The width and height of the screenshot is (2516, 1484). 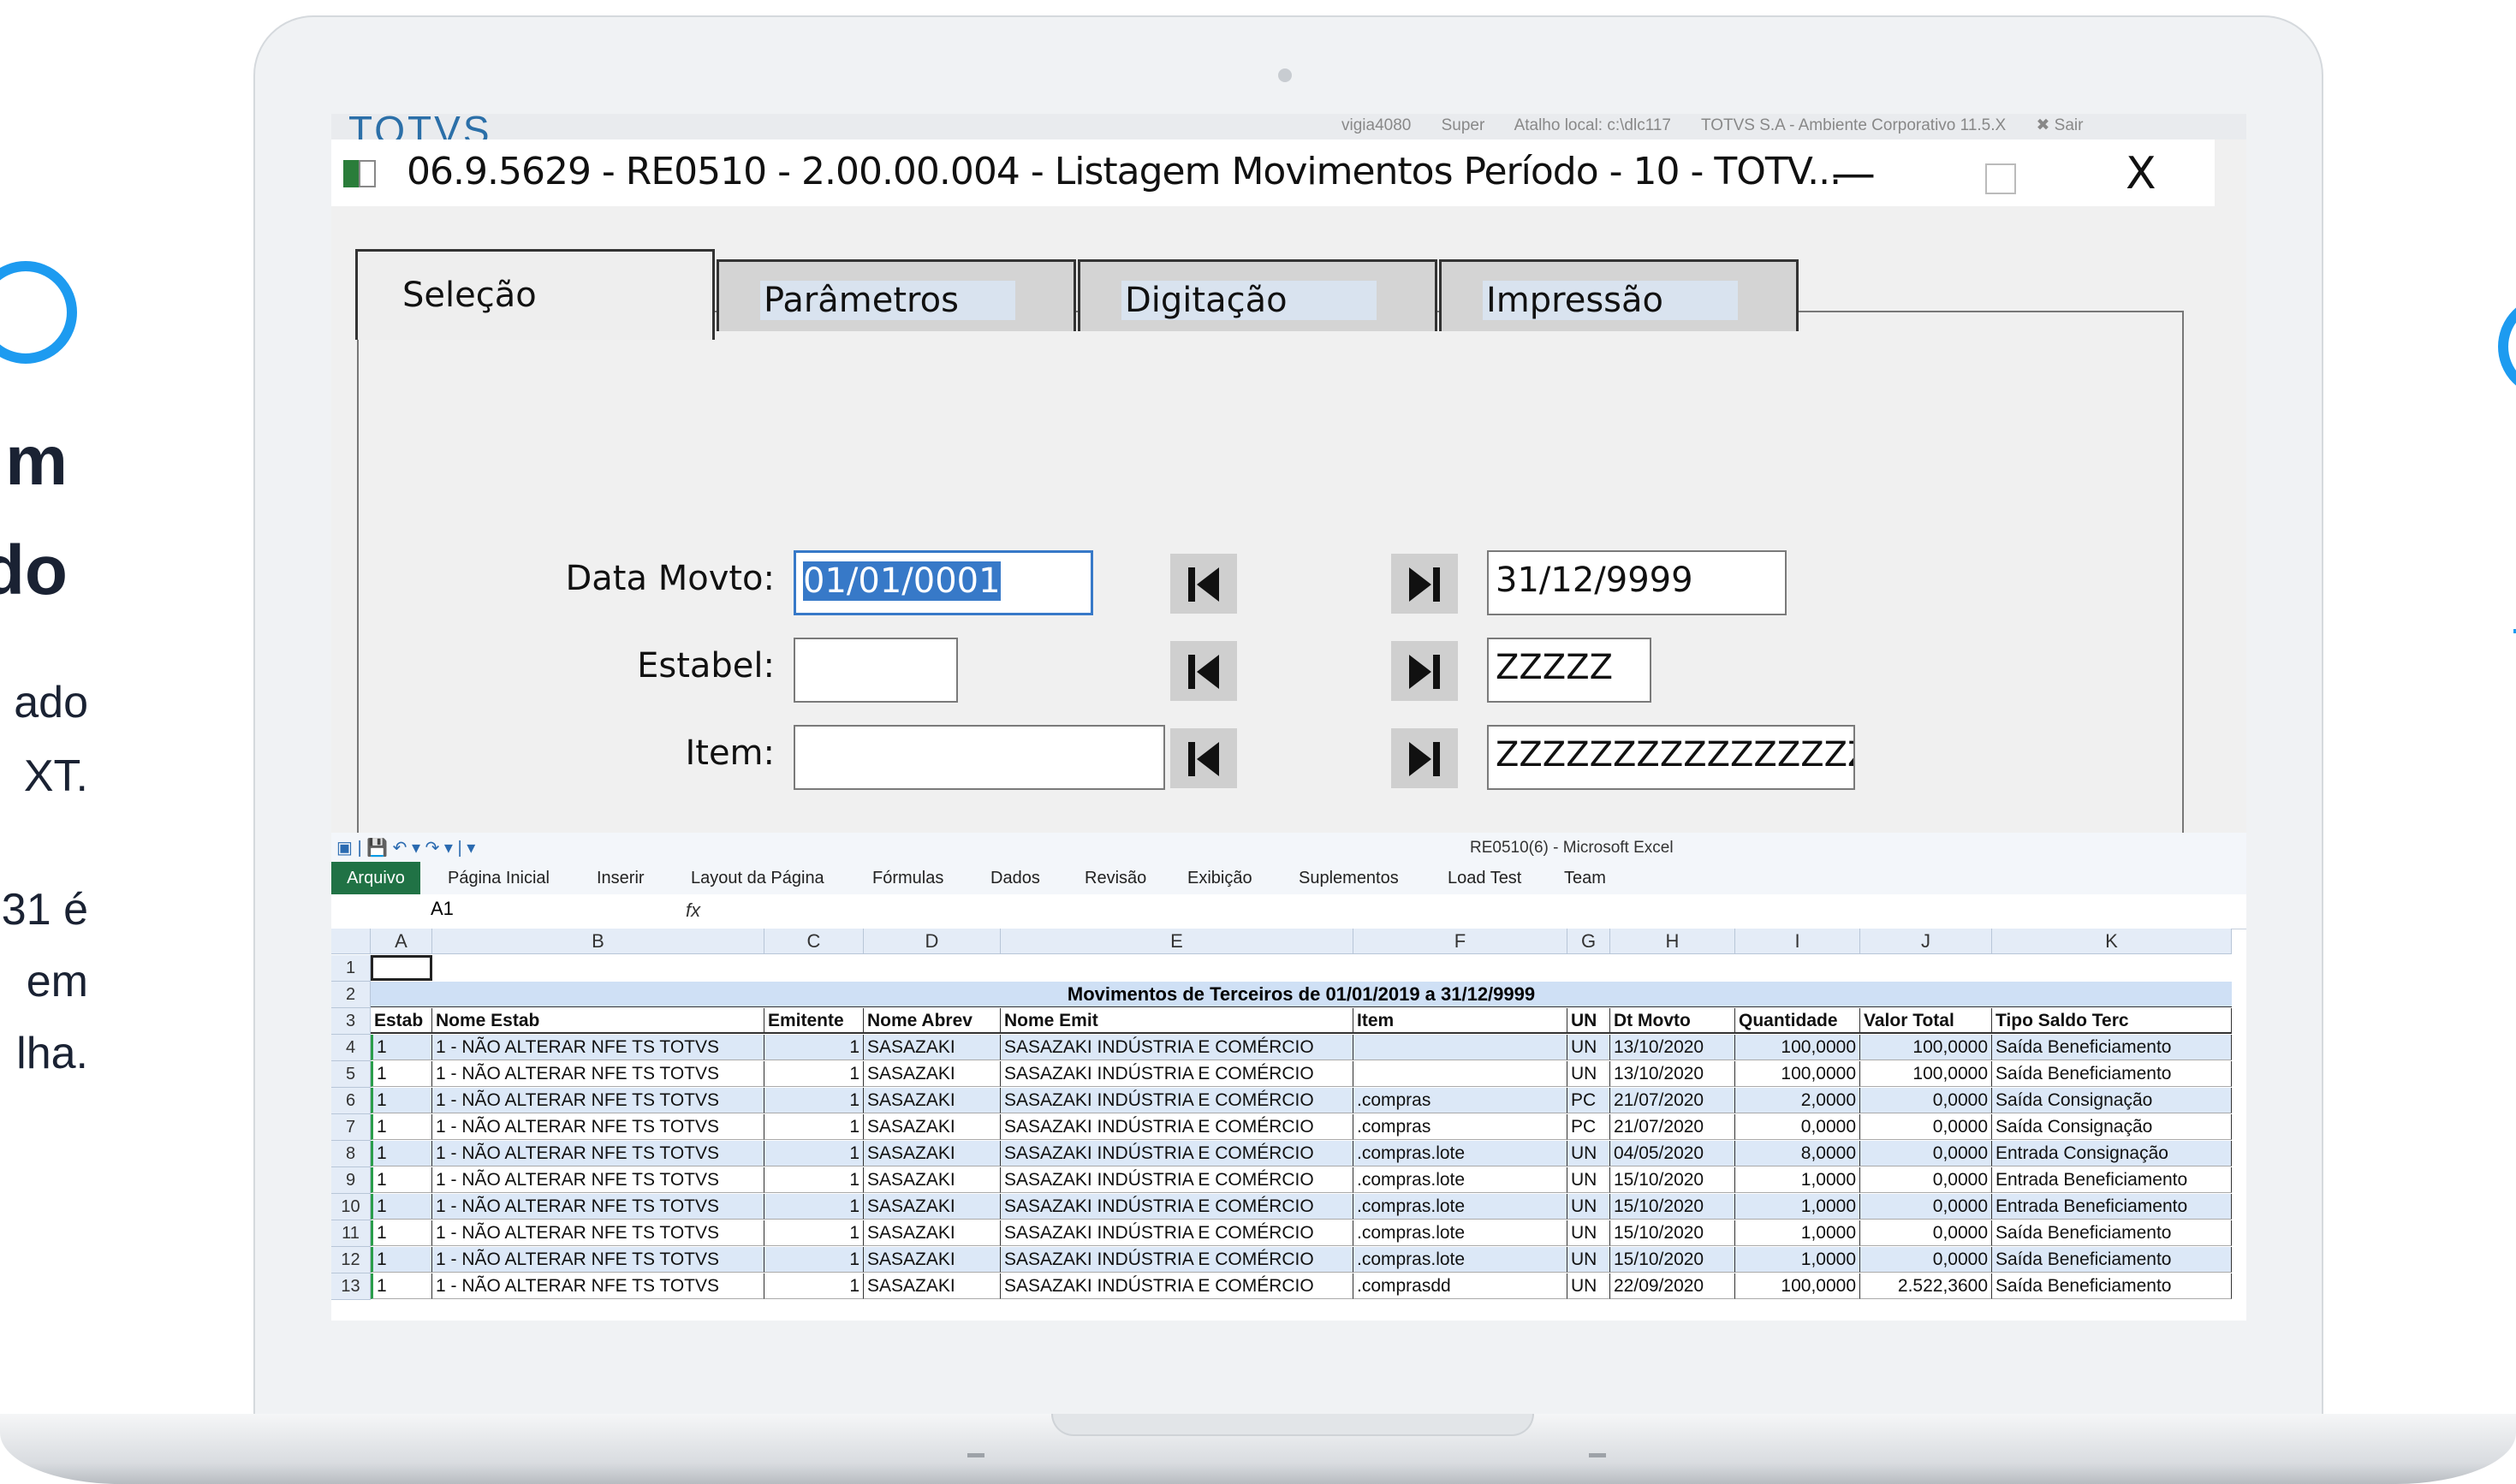 What do you see at coordinates (402, 942) in the screenshot?
I see `column-header: A` at bounding box center [402, 942].